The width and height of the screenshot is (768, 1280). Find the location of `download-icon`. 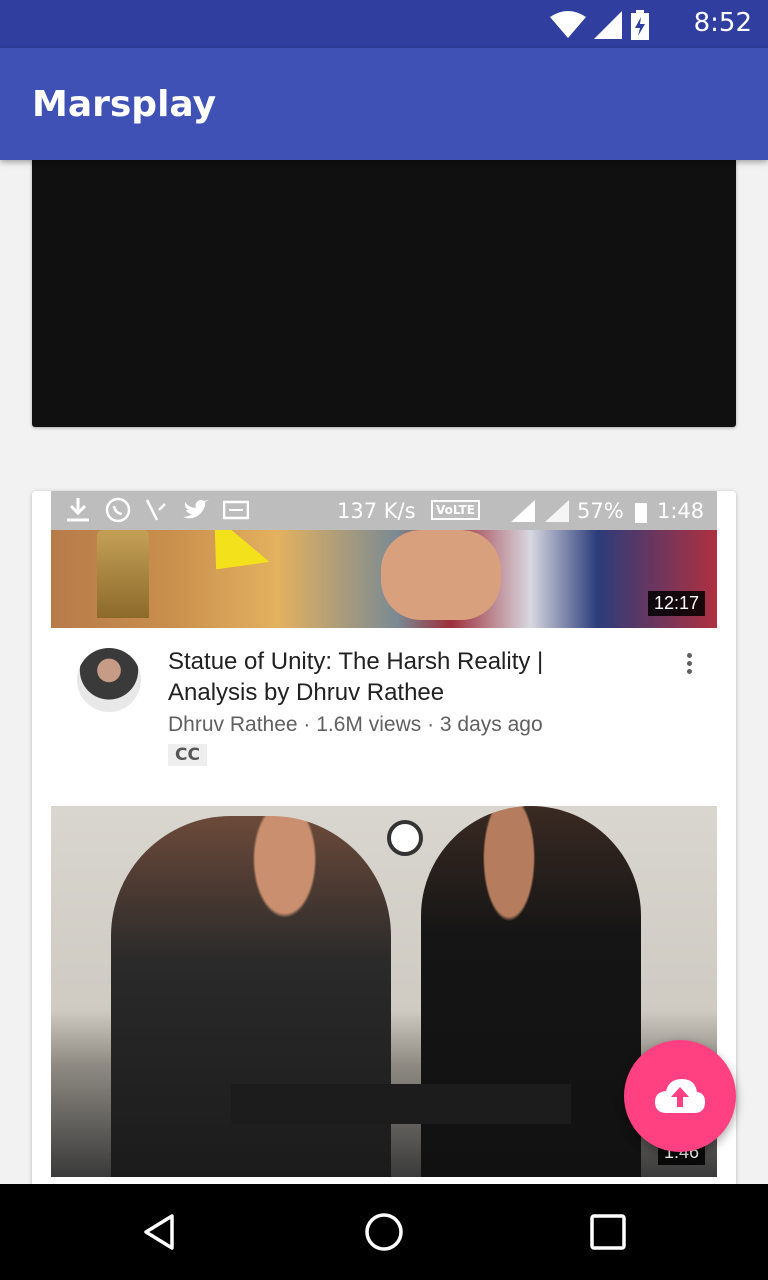

download-icon is located at coordinates (78, 510).